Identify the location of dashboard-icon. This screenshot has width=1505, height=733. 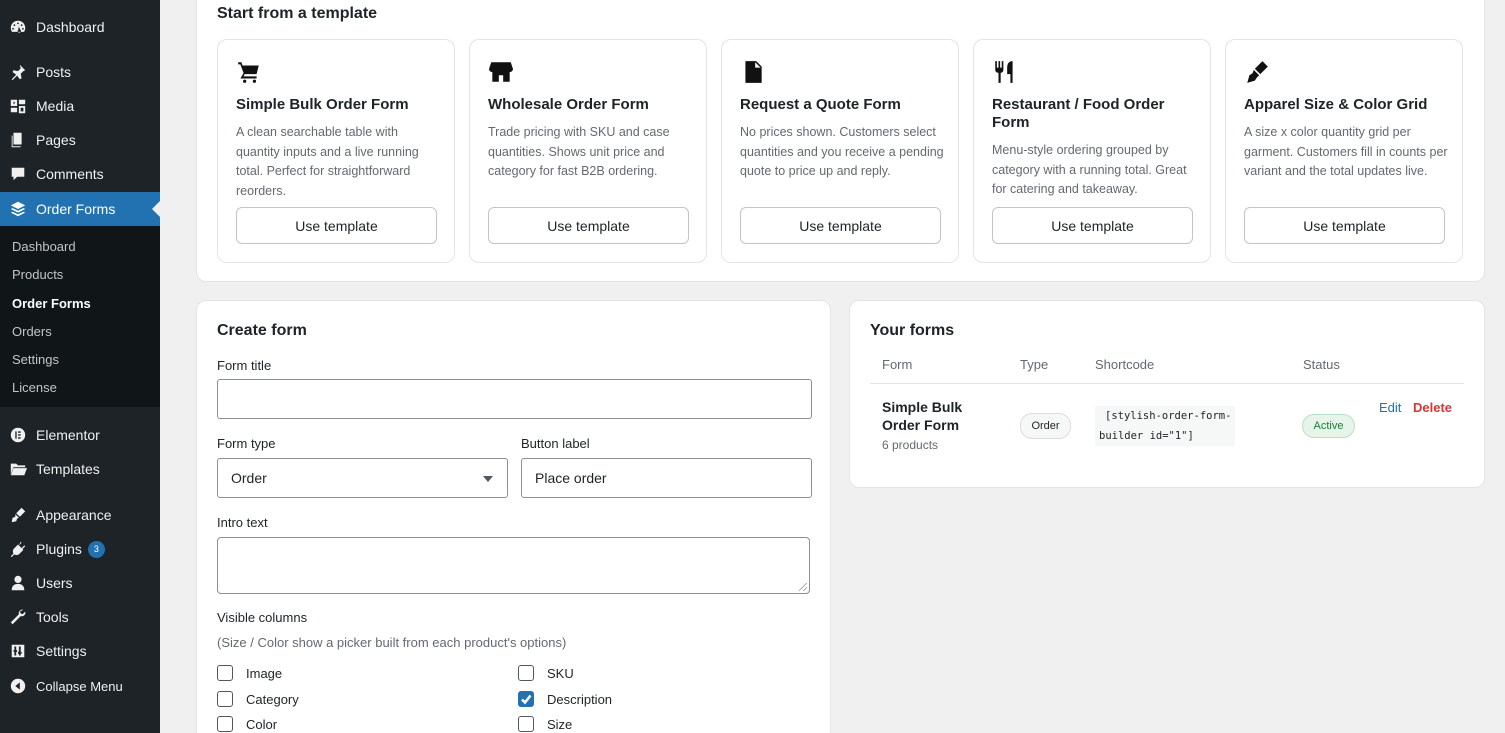
(18, 27).